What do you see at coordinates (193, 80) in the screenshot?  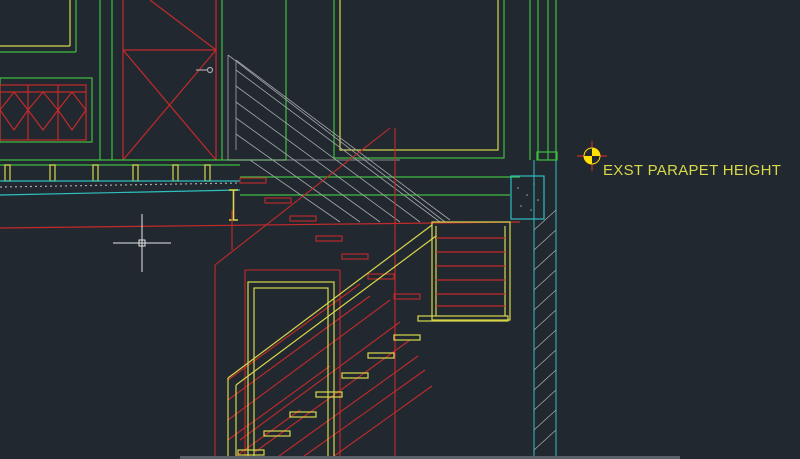 I see `left-door-elevation` at bounding box center [193, 80].